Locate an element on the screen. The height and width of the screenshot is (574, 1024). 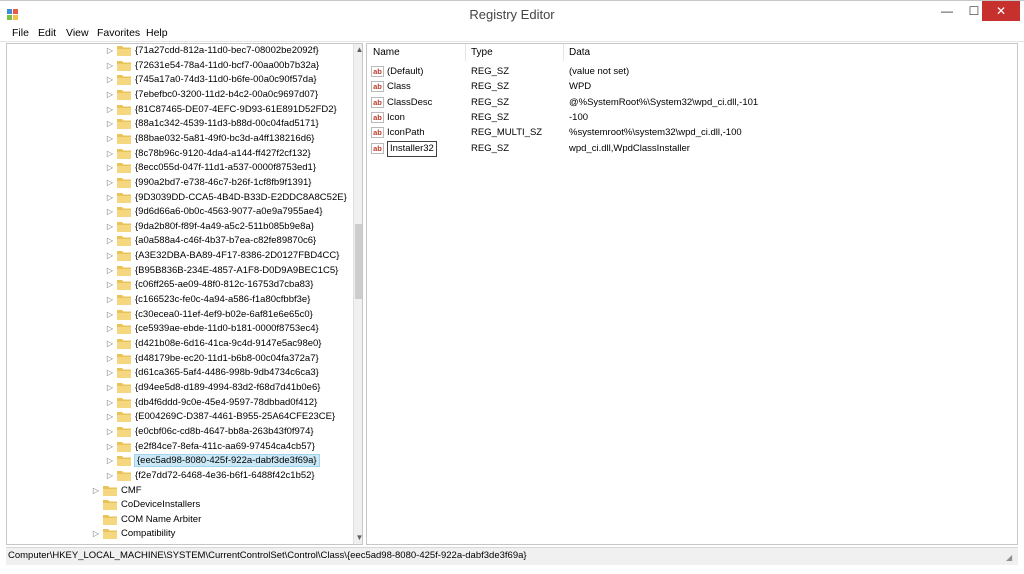
tree-item: ▷ {88a1c342-4539-11d3-b88d-00c04fad5171} is located at coordinates (212, 124).